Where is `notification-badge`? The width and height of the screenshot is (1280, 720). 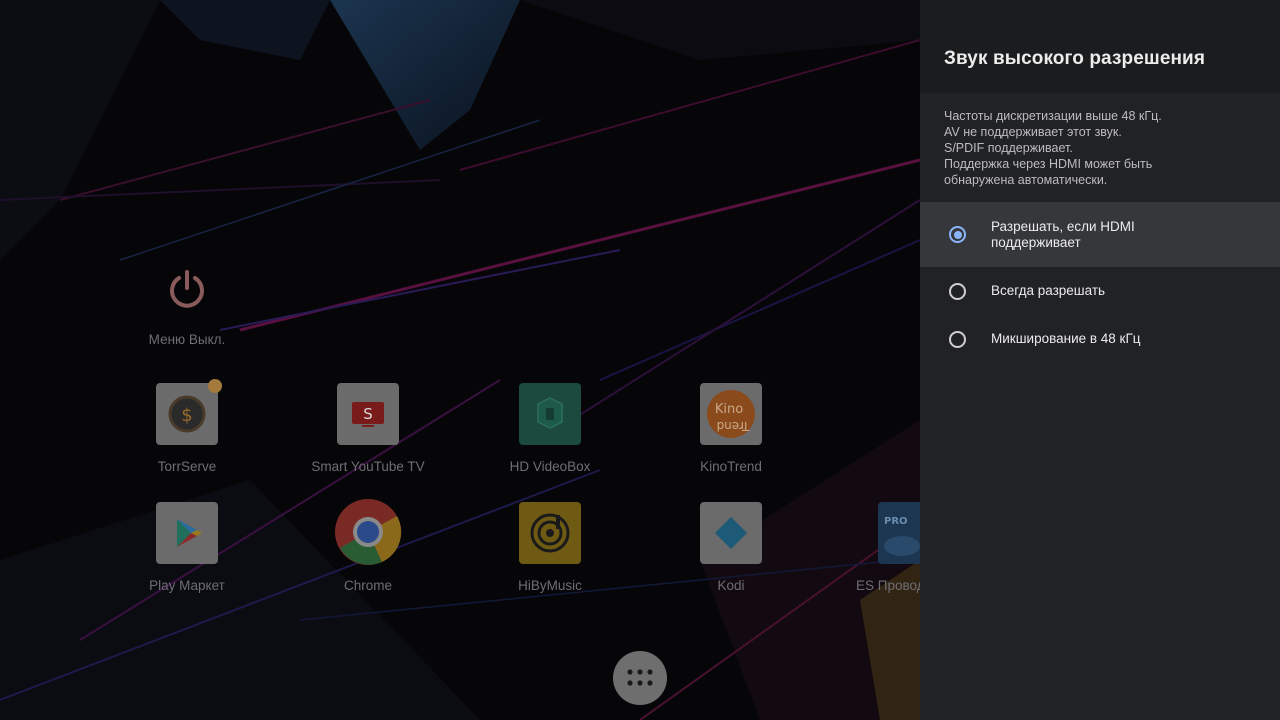
notification-badge is located at coordinates (215, 386).